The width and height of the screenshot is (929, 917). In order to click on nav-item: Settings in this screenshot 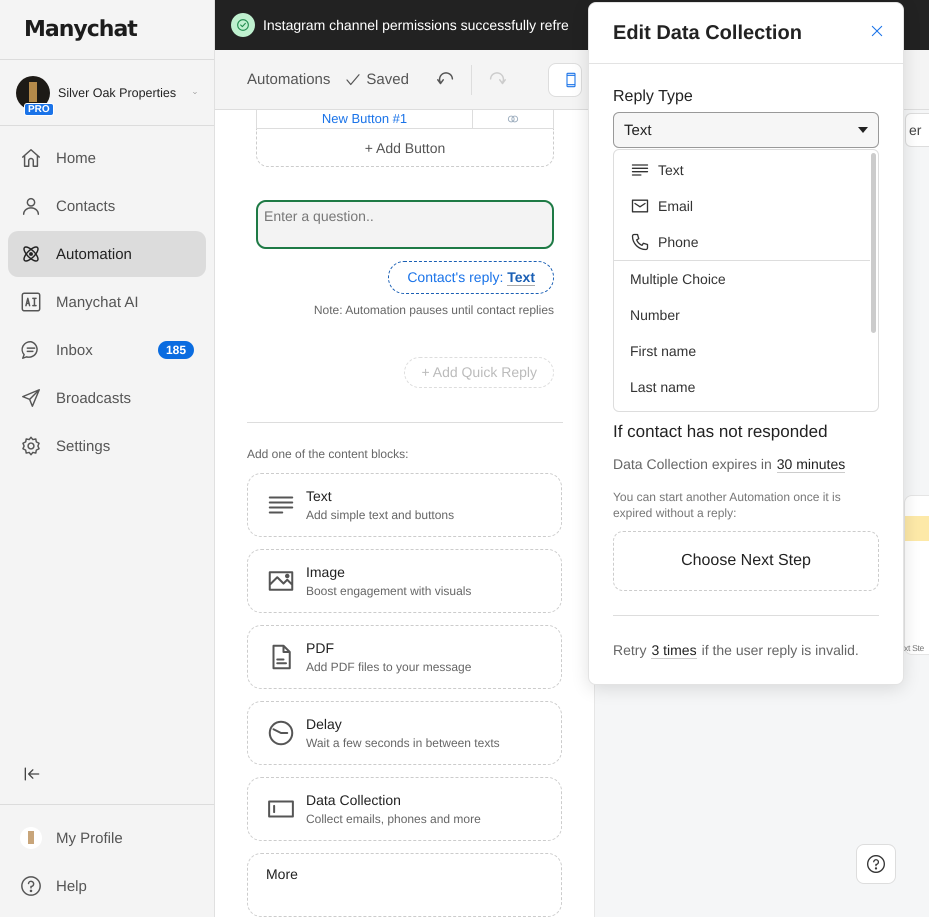, I will do `click(107, 446)`.